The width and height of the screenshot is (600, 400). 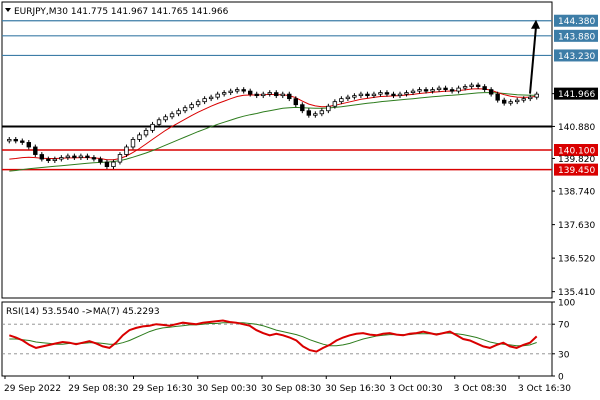 I want to click on price-tick-label: 137.630, so click(x=576, y=226).